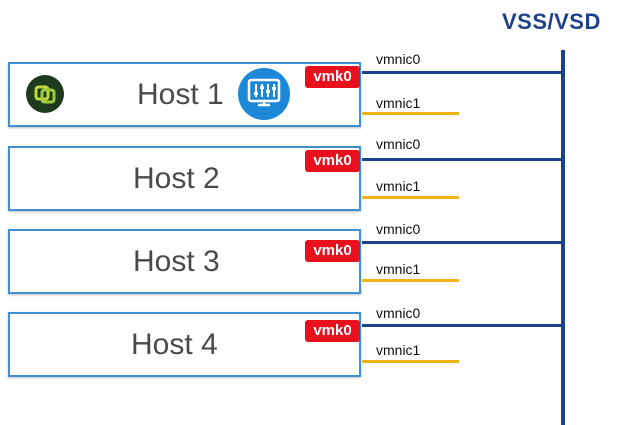 The image size is (625, 425). Describe the element at coordinates (398, 313) in the screenshot. I see `vmnic0-label-host-4: vmnic0` at that location.